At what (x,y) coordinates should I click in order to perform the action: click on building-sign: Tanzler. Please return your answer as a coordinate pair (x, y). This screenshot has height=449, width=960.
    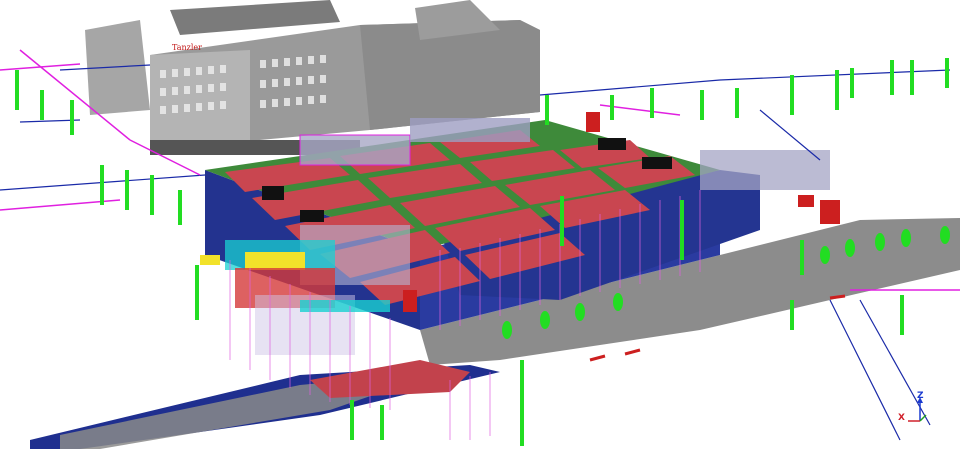
    Looking at the image, I should click on (187, 47).